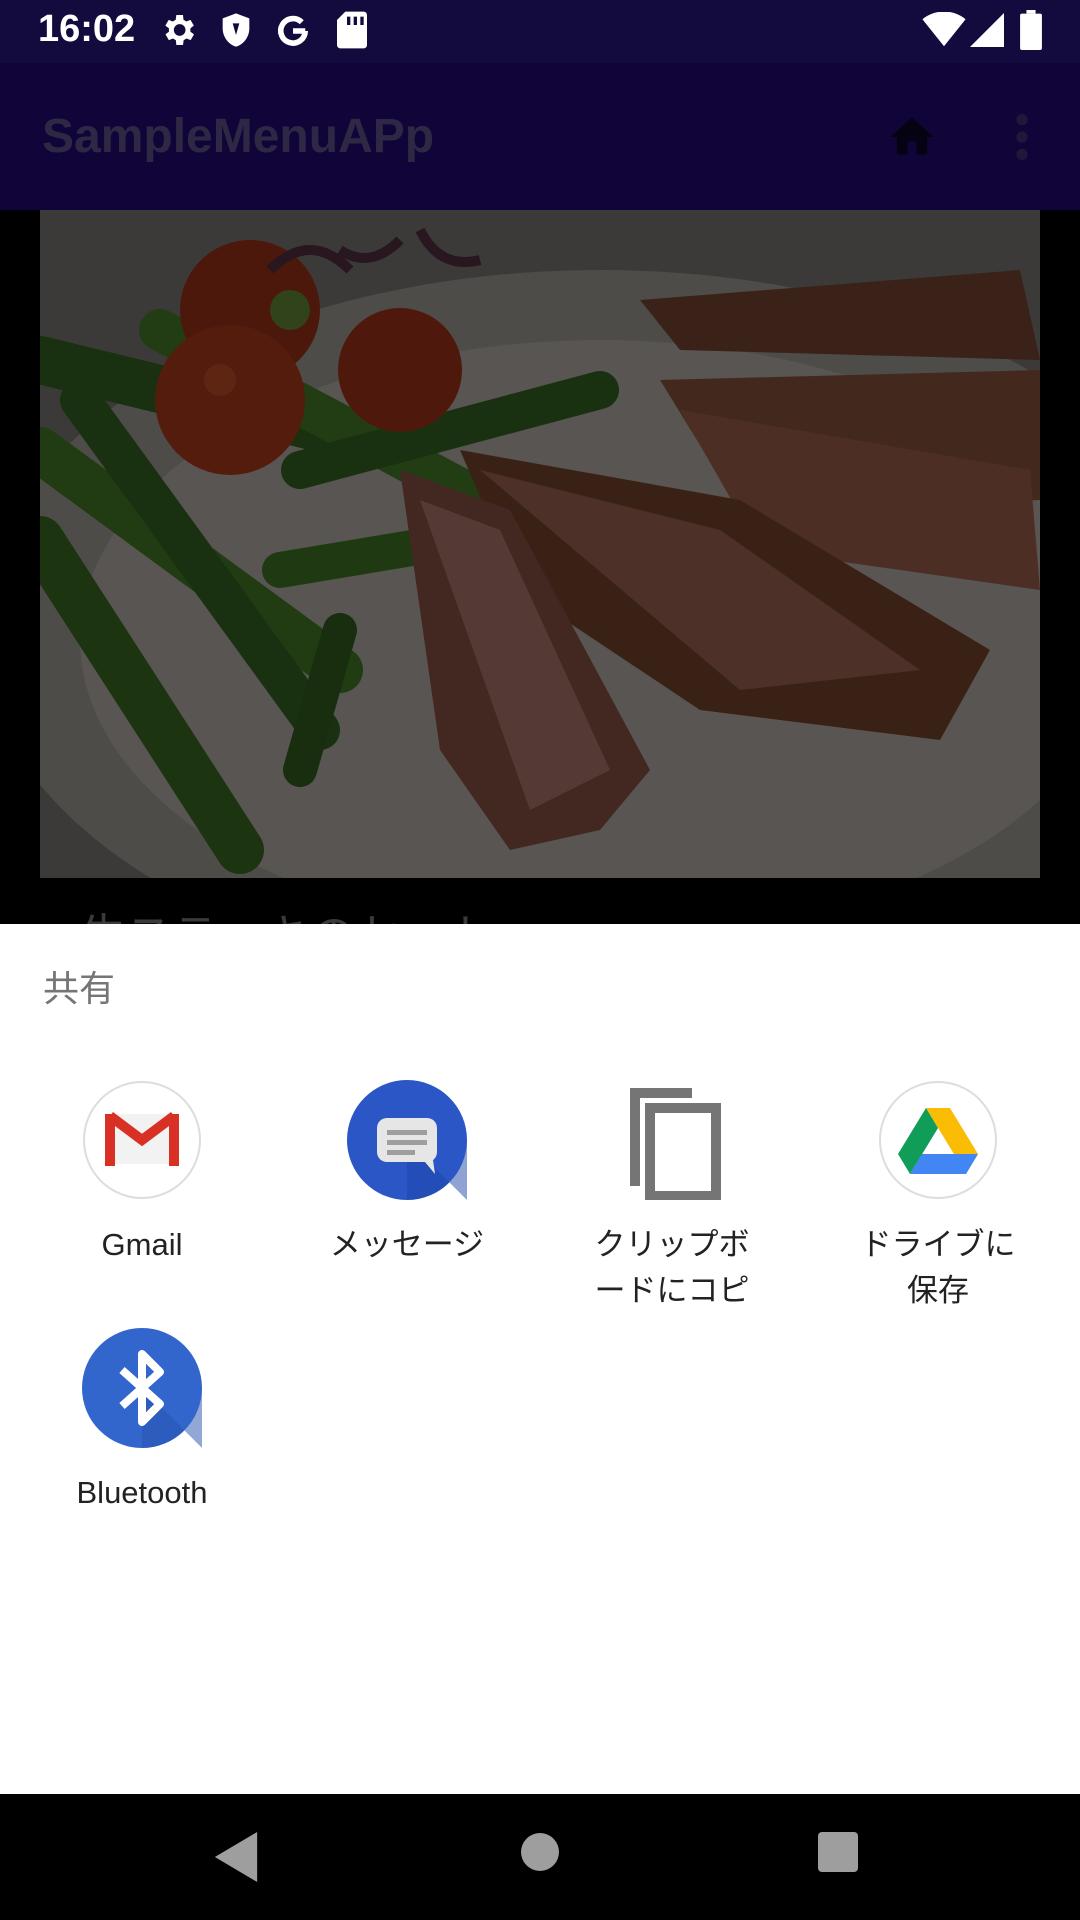 The width and height of the screenshot is (1080, 1920). Describe the element at coordinates (142, 1244) in the screenshot. I see `share-target-label: Gmail` at that location.